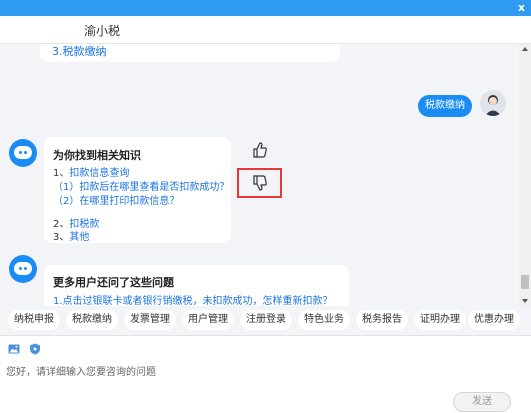 The image size is (531, 413). What do you see at coordinates (259, 150) in the screenshot?
I see `thumbs-up-icon` at bounding box center [259, 150].